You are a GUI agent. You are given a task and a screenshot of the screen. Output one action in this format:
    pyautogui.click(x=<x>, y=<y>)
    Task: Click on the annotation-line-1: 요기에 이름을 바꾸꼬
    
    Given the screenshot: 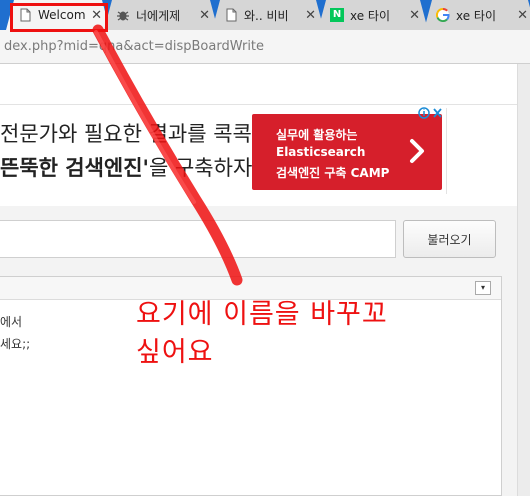 What is the action you would take?
    pyautogui.click(x=262, y=314)
    